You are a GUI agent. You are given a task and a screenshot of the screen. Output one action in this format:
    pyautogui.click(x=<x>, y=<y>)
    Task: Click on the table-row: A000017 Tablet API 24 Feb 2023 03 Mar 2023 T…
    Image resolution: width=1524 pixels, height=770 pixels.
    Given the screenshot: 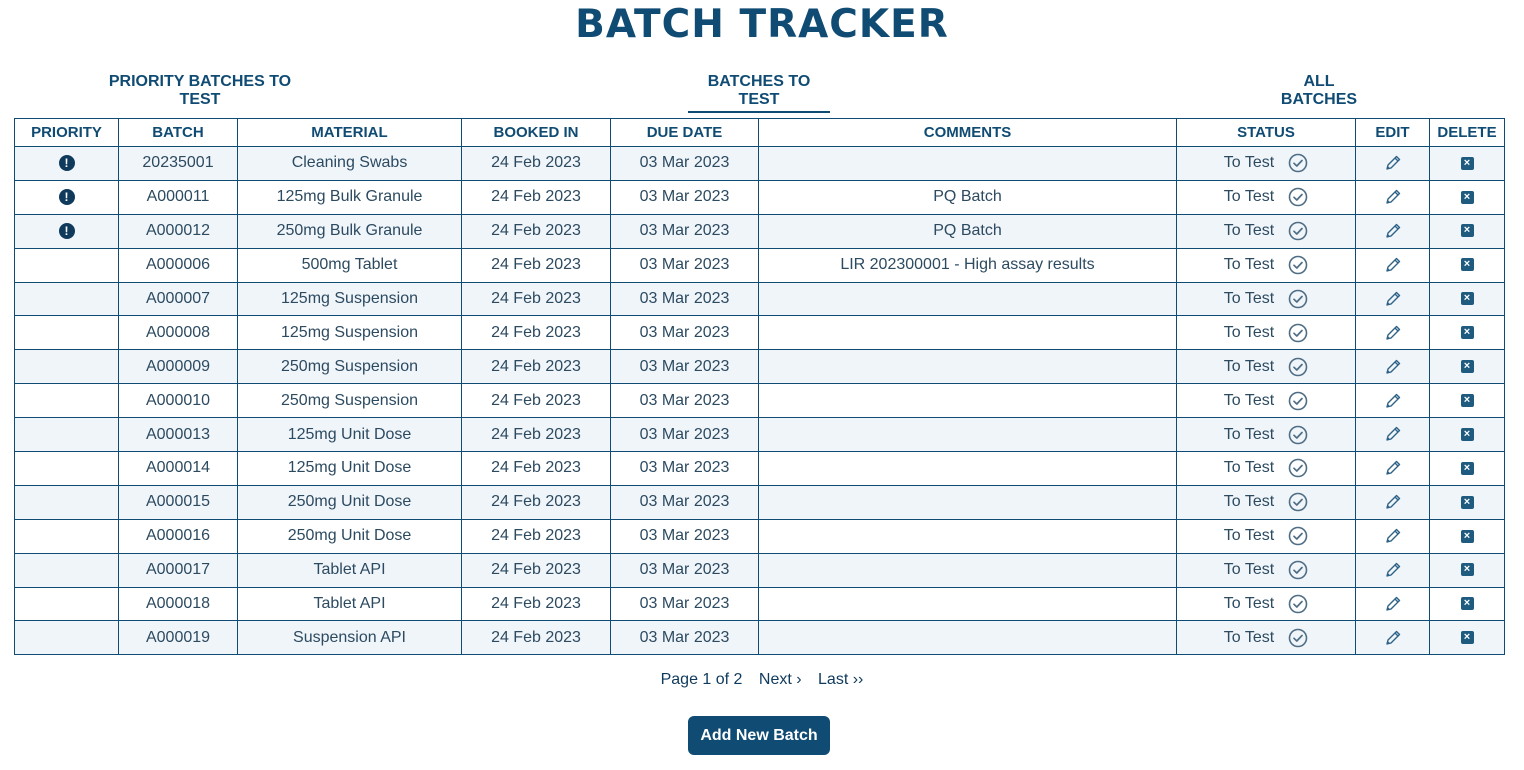 What is the action you would take?
    pyautogui.click(x=759, y=570)
    